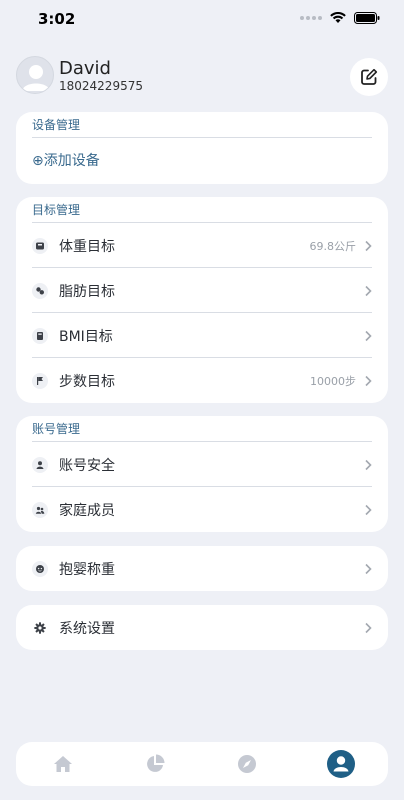  Describe the element at coordinates (367, 18) in the screenshot. I see `battery-icon` at that location.